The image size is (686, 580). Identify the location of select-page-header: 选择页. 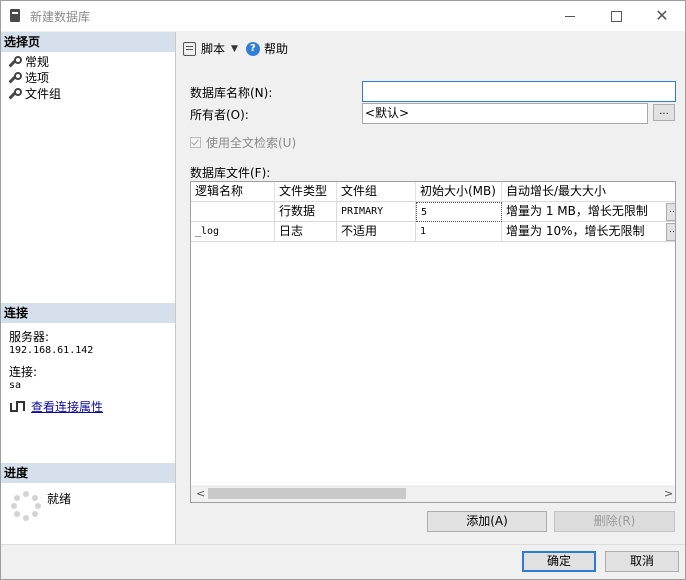
(88, 42).